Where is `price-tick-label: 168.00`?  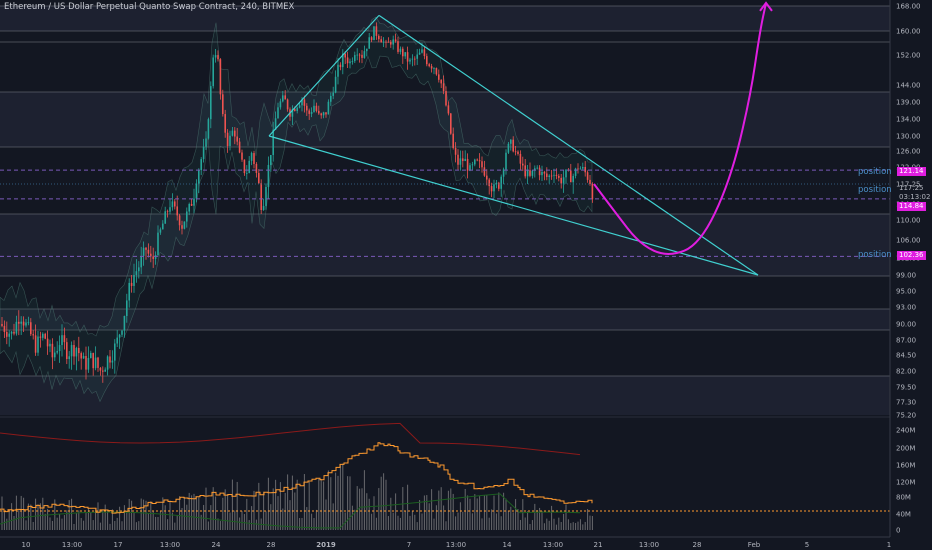
price-tick-label: 168.00 is located at coordinates (908, 7).